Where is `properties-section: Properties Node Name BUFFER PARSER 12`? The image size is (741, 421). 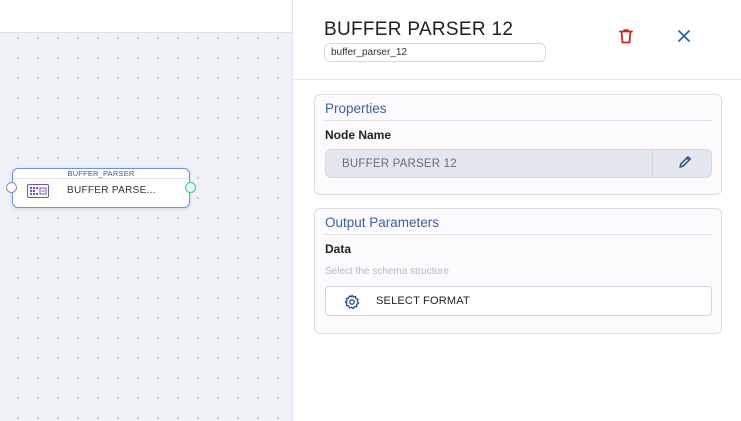
properties-section: Properties Node Name BUFFER PARSER 12 is located at coordinates (518, 144).